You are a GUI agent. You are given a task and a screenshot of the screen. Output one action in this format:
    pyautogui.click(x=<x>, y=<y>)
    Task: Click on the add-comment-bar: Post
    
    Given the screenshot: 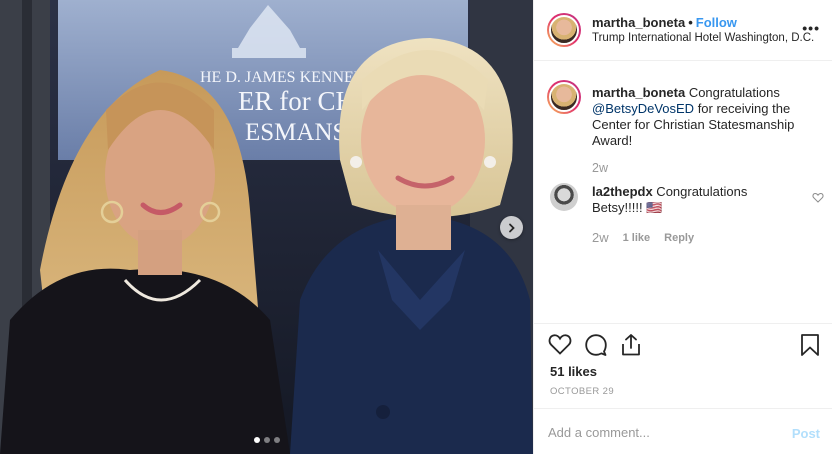 What is the action you would take?
    pyautogui.click(x=683, y=431)
    